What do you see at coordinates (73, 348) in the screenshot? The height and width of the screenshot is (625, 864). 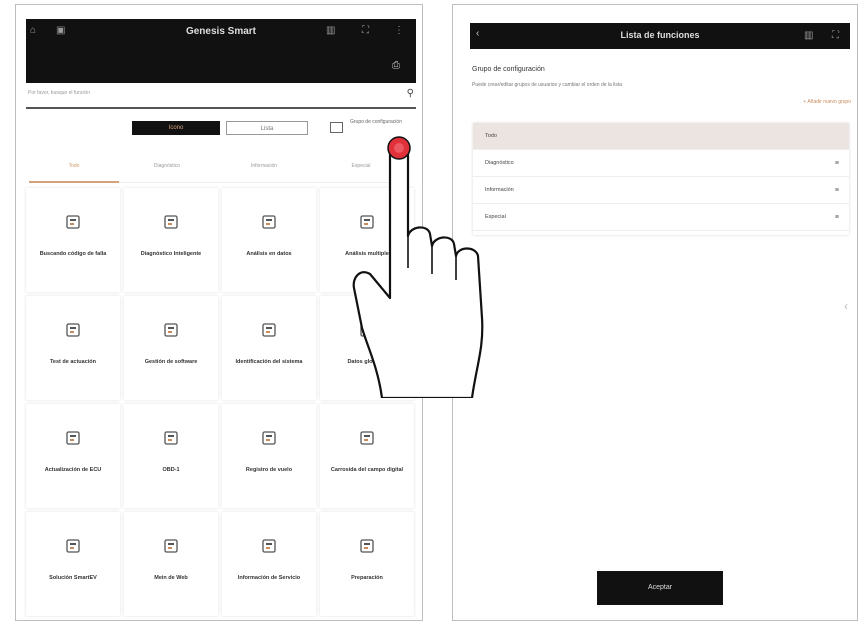 I see `function-tile: Test de actuación` at bounding box center [73, 348].